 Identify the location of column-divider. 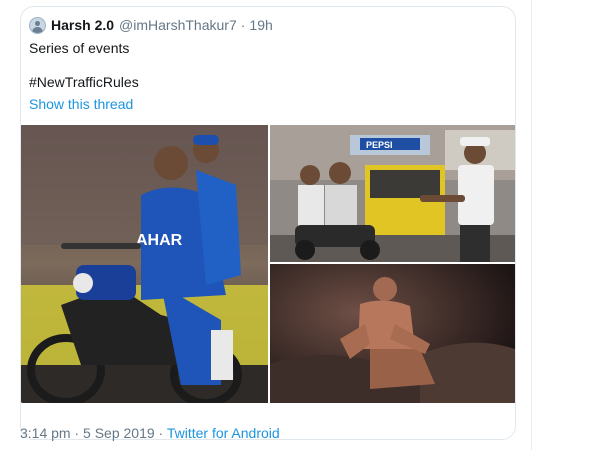
(531, 225).